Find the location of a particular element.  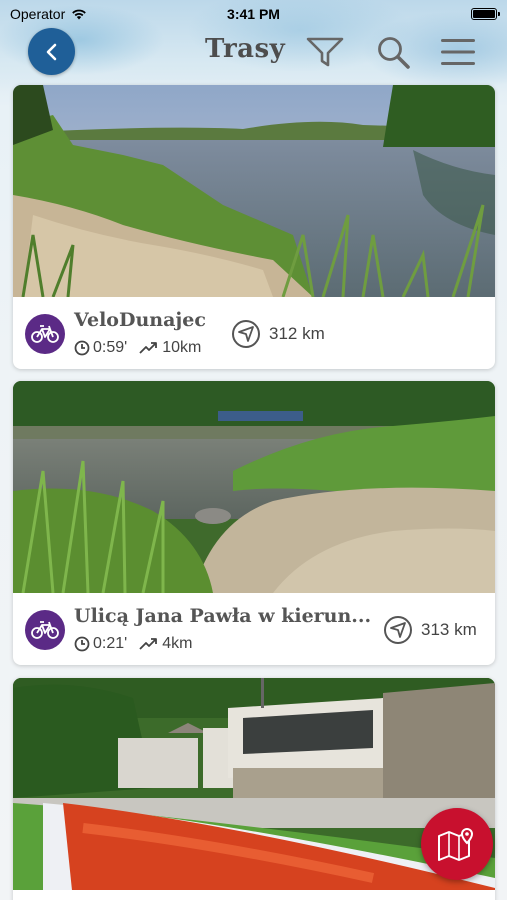

back-button is located at coordinates (51, 51).